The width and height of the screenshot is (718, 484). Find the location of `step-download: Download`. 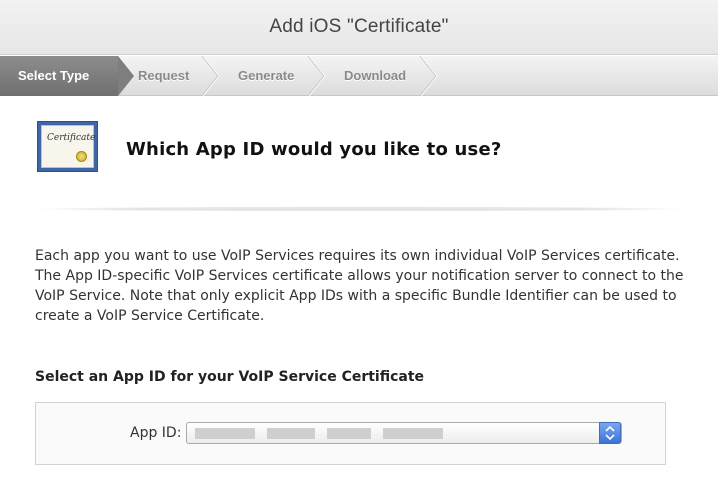

step-download: Download is located at coordinates (375, 75).